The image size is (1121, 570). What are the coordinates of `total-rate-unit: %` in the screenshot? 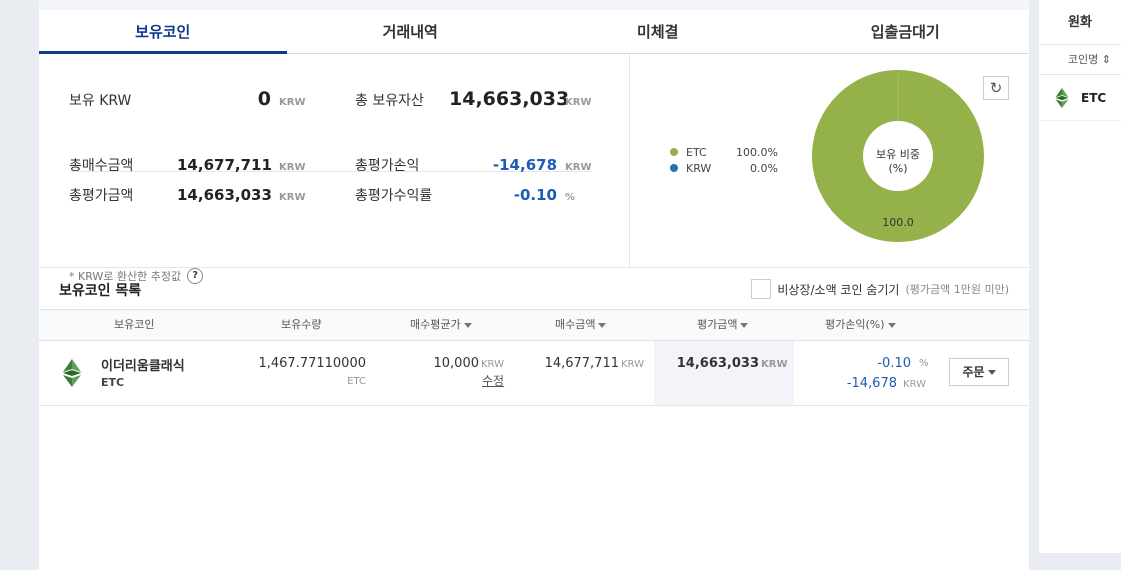 It's located at (570, 197).